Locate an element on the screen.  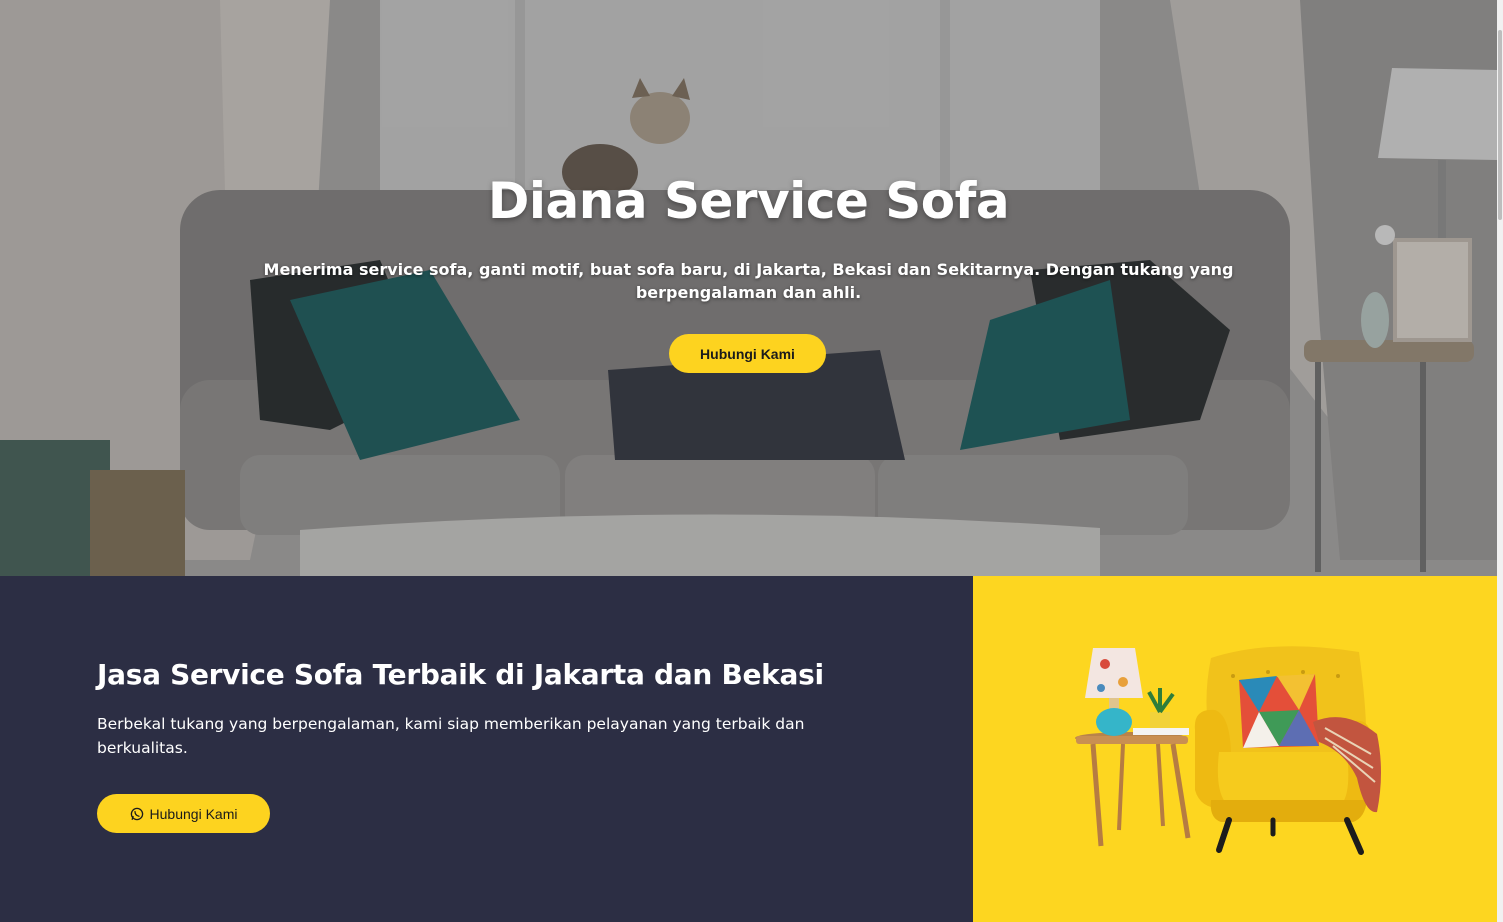
hero-contact-button: Hubungi Kami is located at coordinates (747, 353).